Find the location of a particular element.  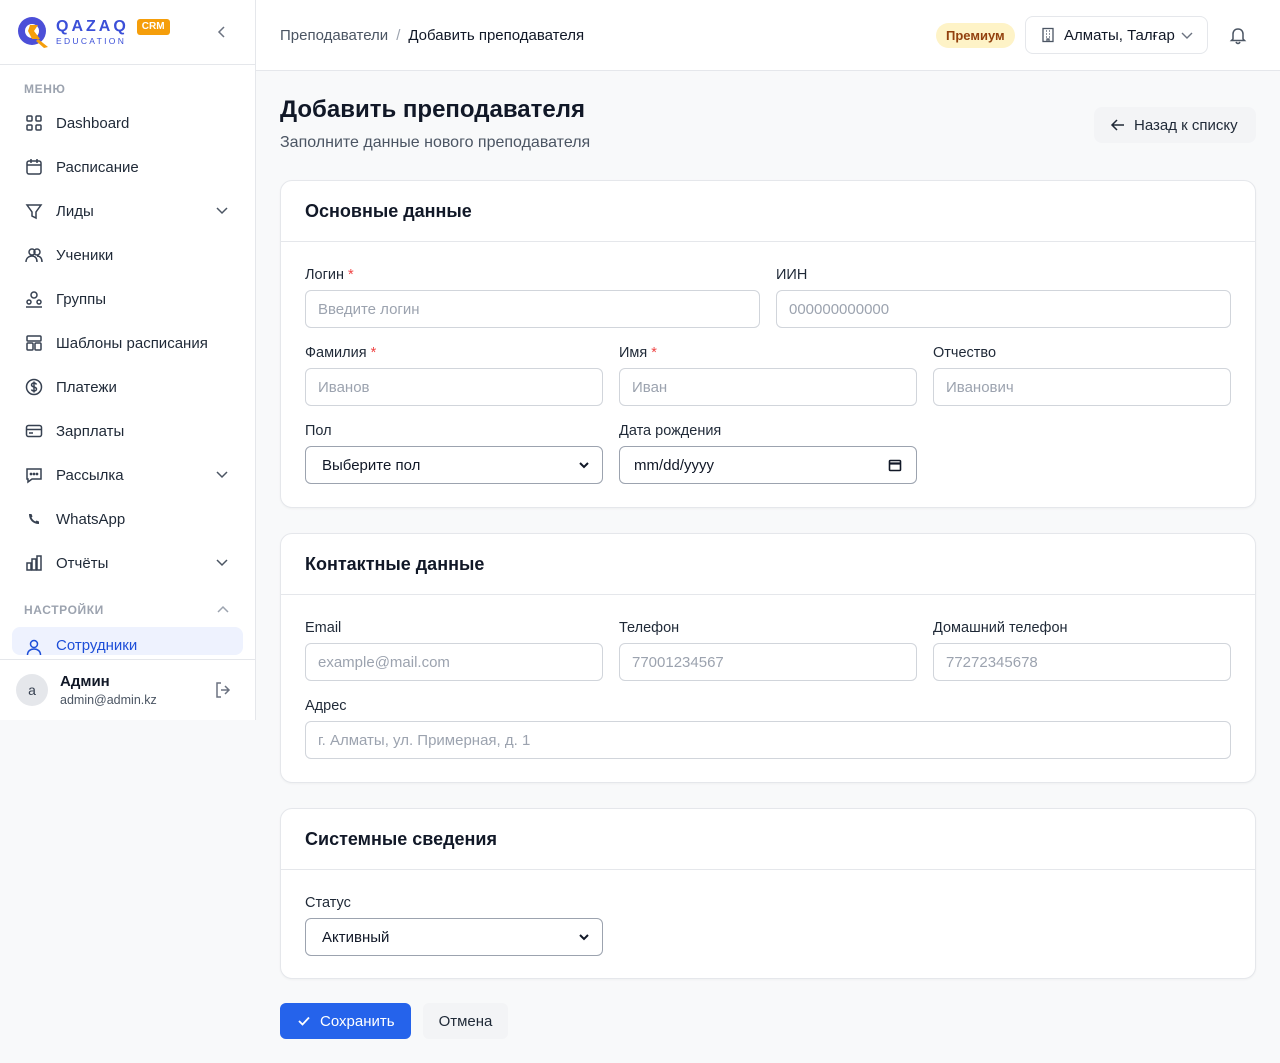

user-profile: a Админ admin@admin.kz is located at coordinates (127, 689).